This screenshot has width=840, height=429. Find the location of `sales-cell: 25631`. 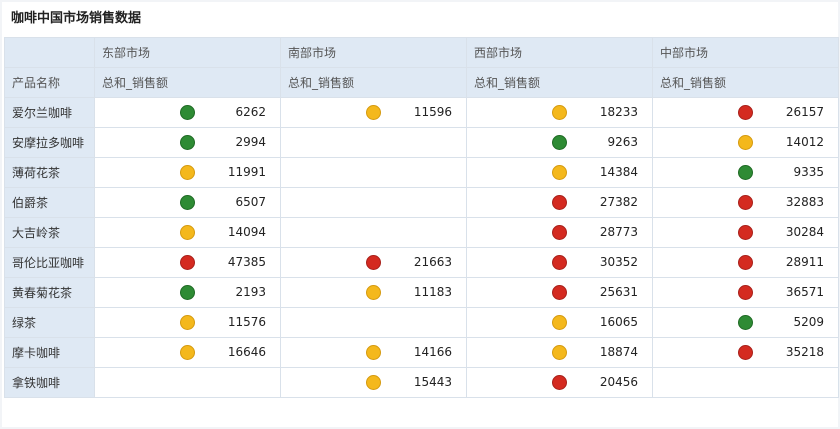

sales-cell: 25631 is located at coordinates (559, 292).